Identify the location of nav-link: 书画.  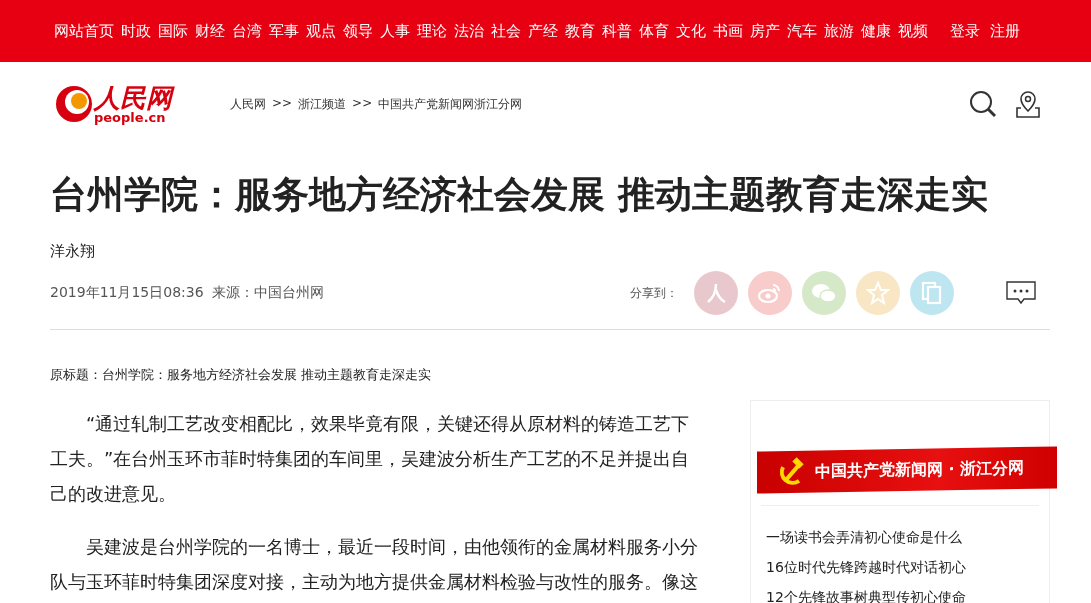
(728, 31).